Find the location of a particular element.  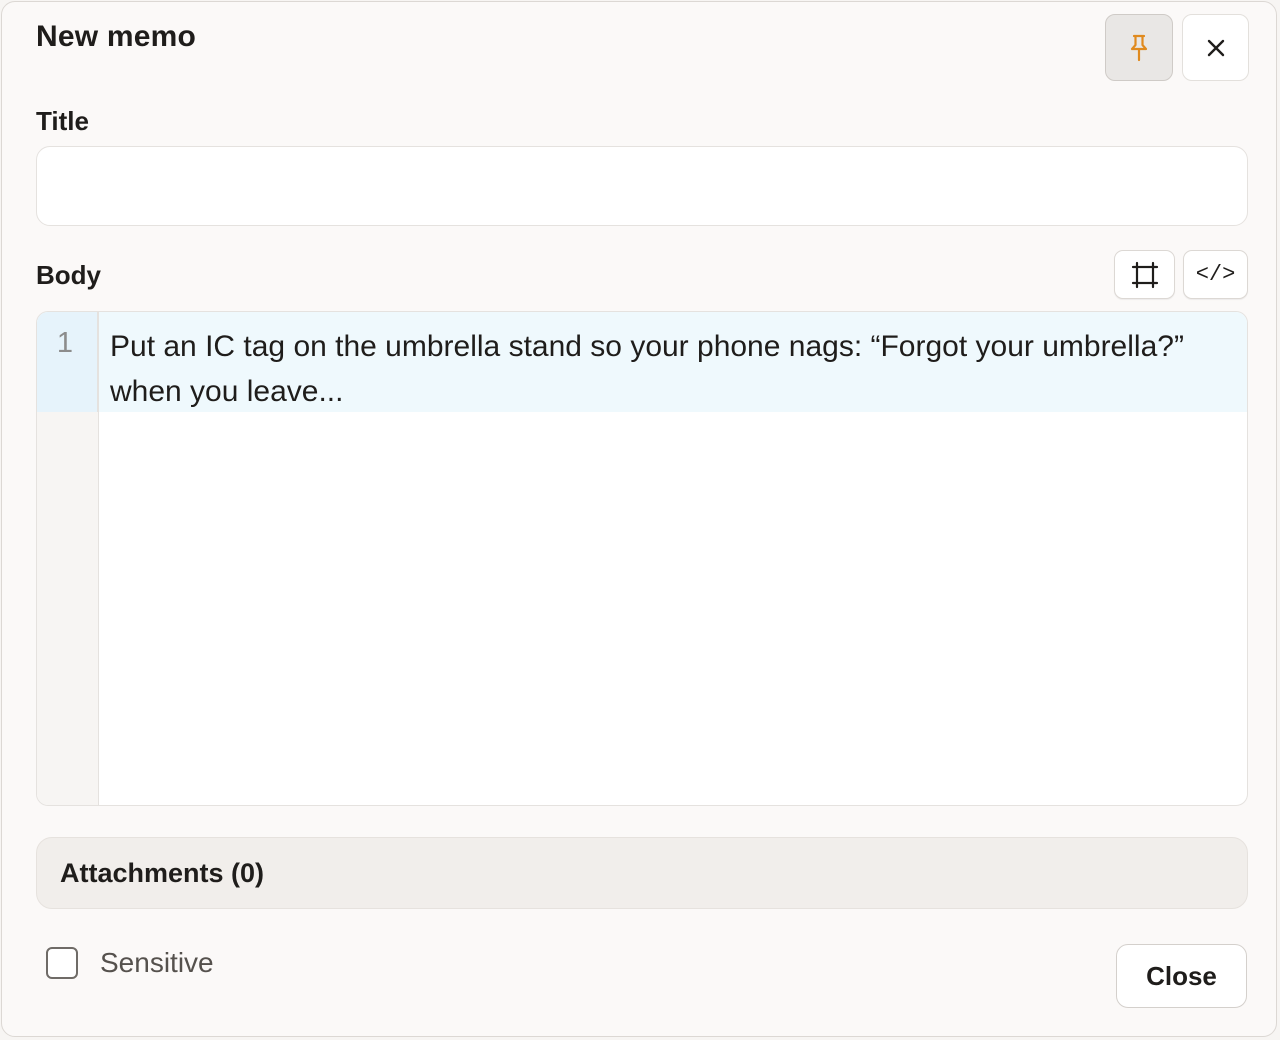

attachments-section: Attachments (0) is located at coordinates (642, 873).